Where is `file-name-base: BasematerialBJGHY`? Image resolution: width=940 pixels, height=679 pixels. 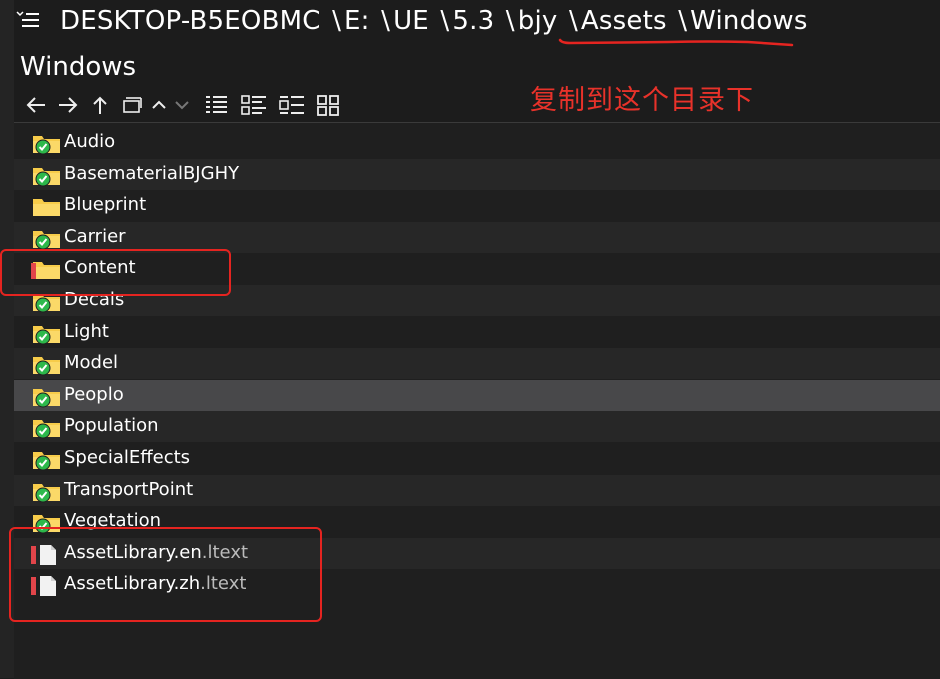
file-name-base: BasematerialBJGHY is located at coordinates (152, 173).